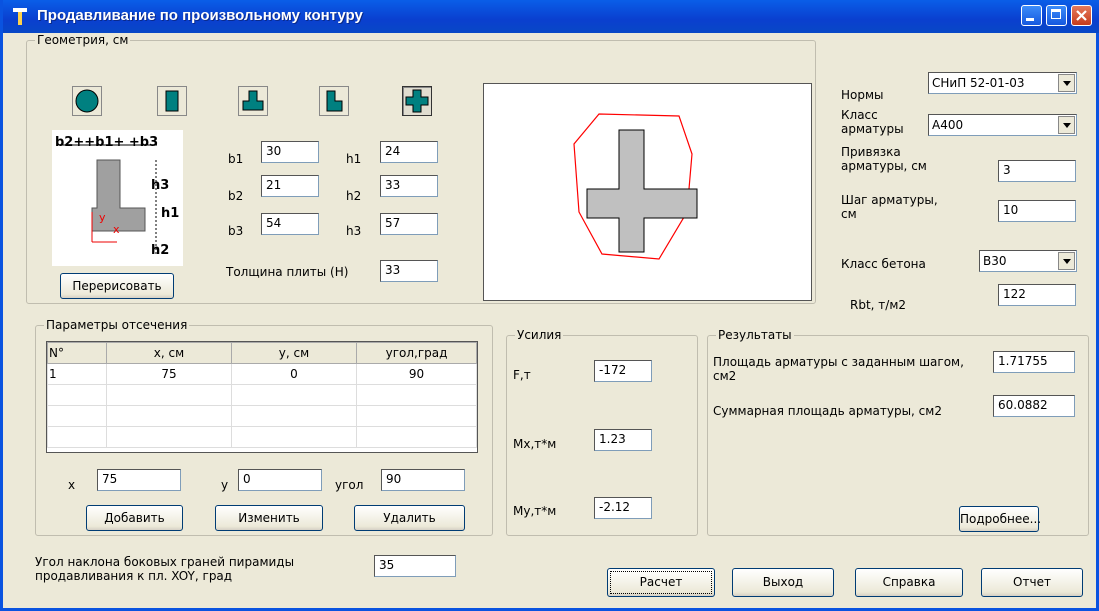  Describe the element at coordinates (290, 186) in the screenshot. I see `b2-input: 21` at that location.